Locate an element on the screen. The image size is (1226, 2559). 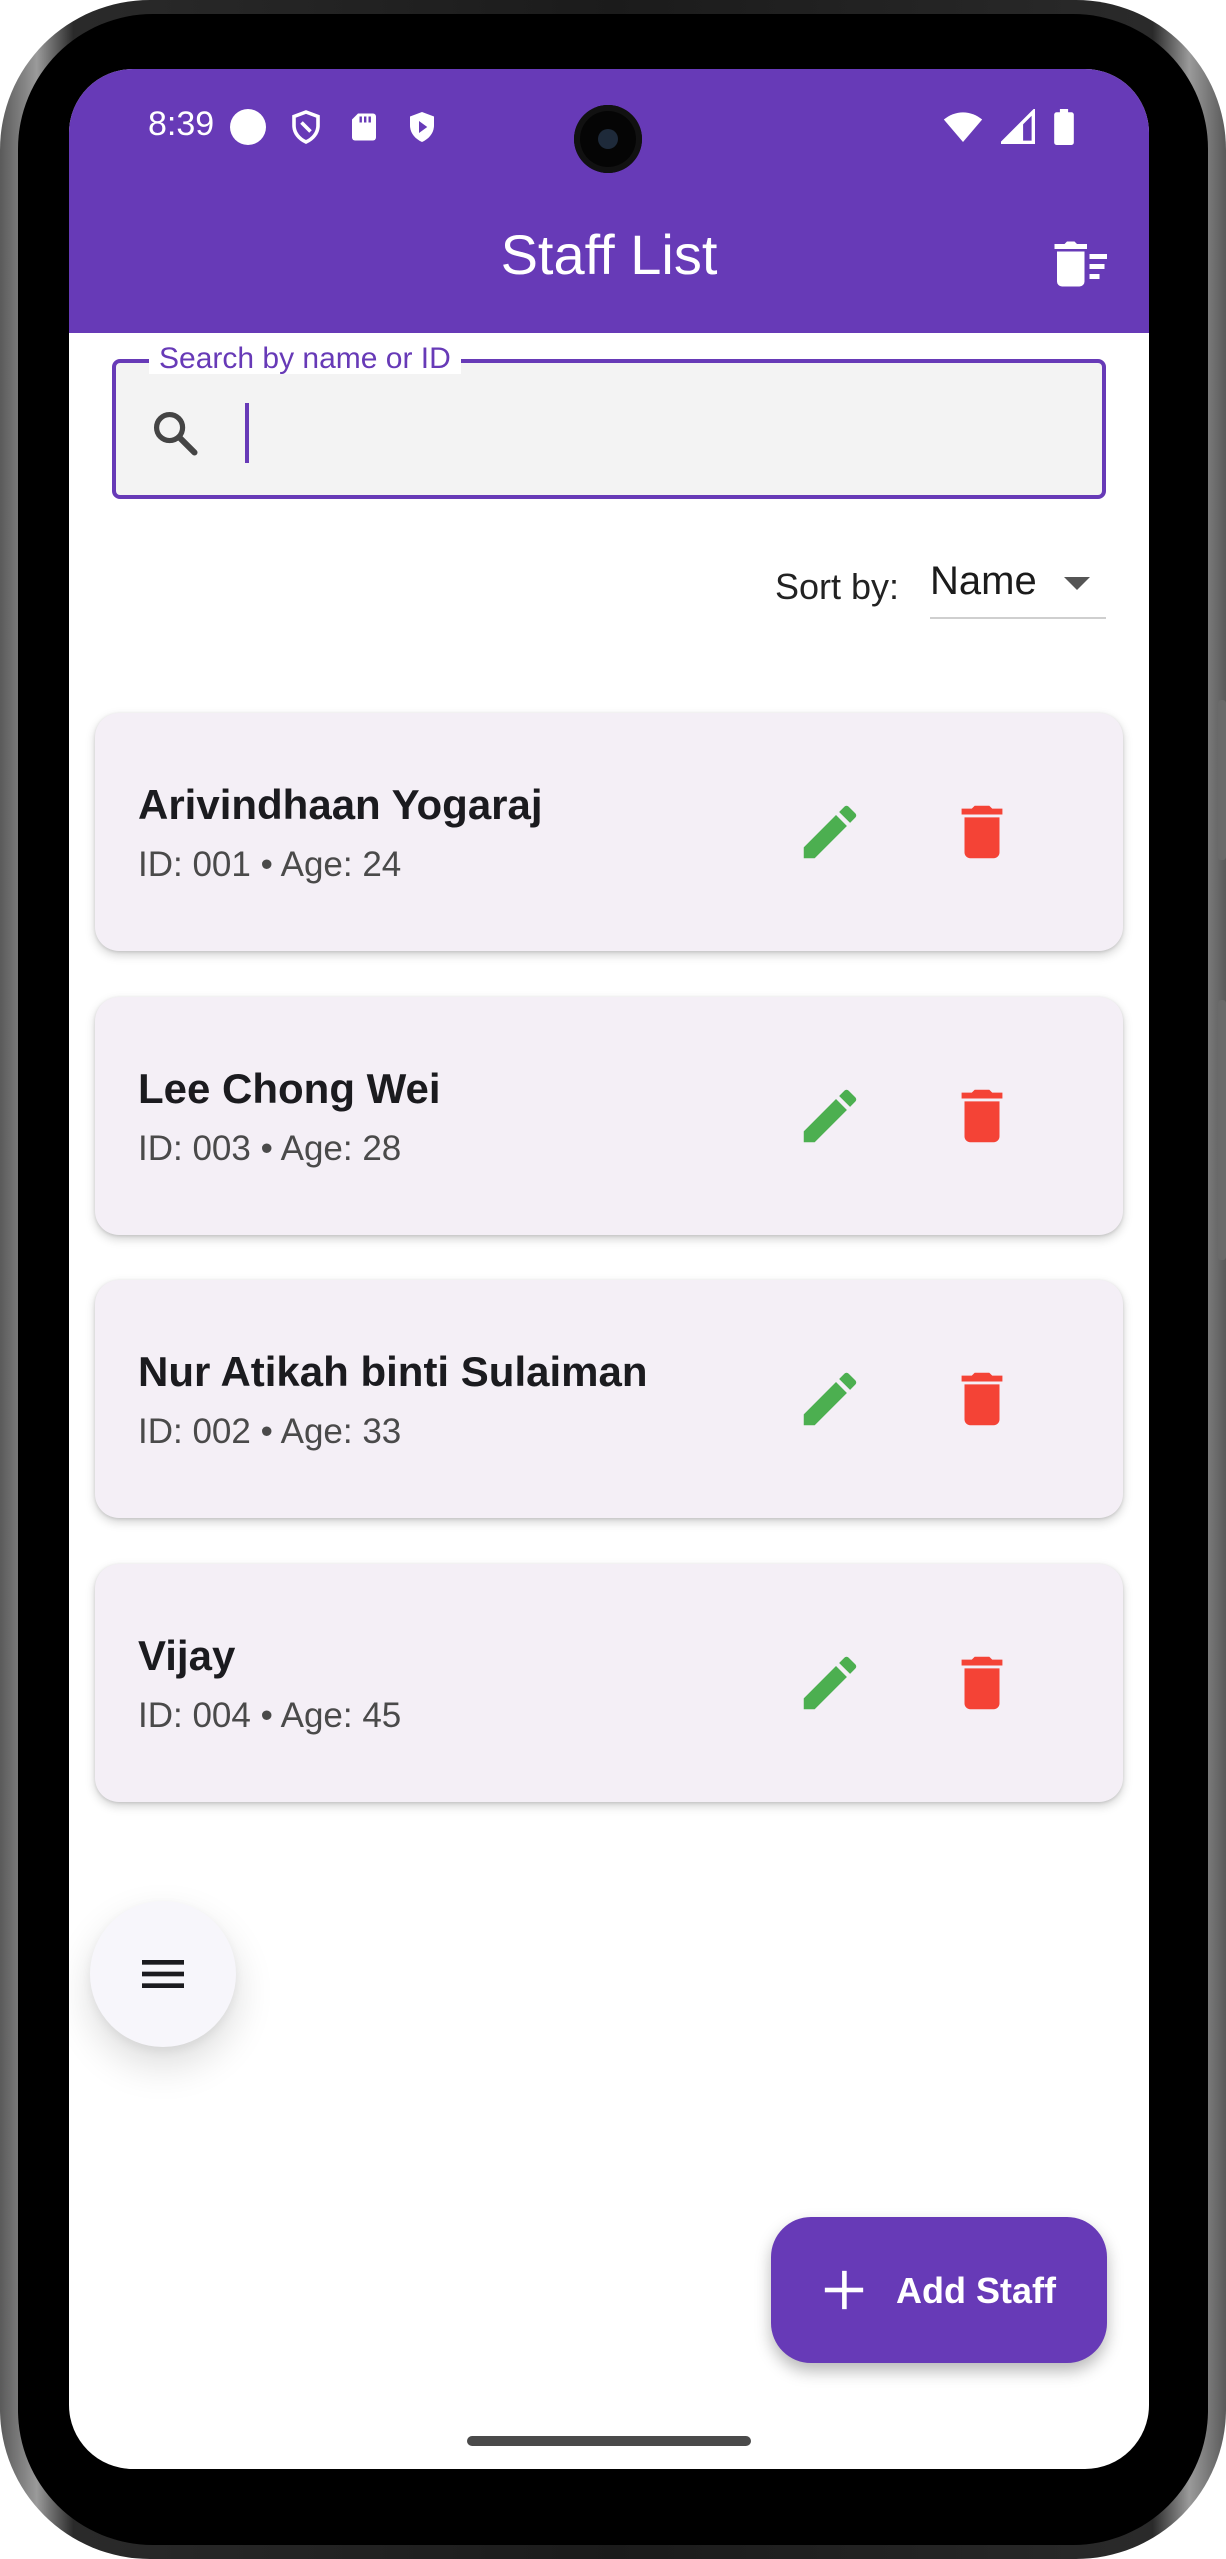
status-time: 8:39 is located at coordinates (181, 124).